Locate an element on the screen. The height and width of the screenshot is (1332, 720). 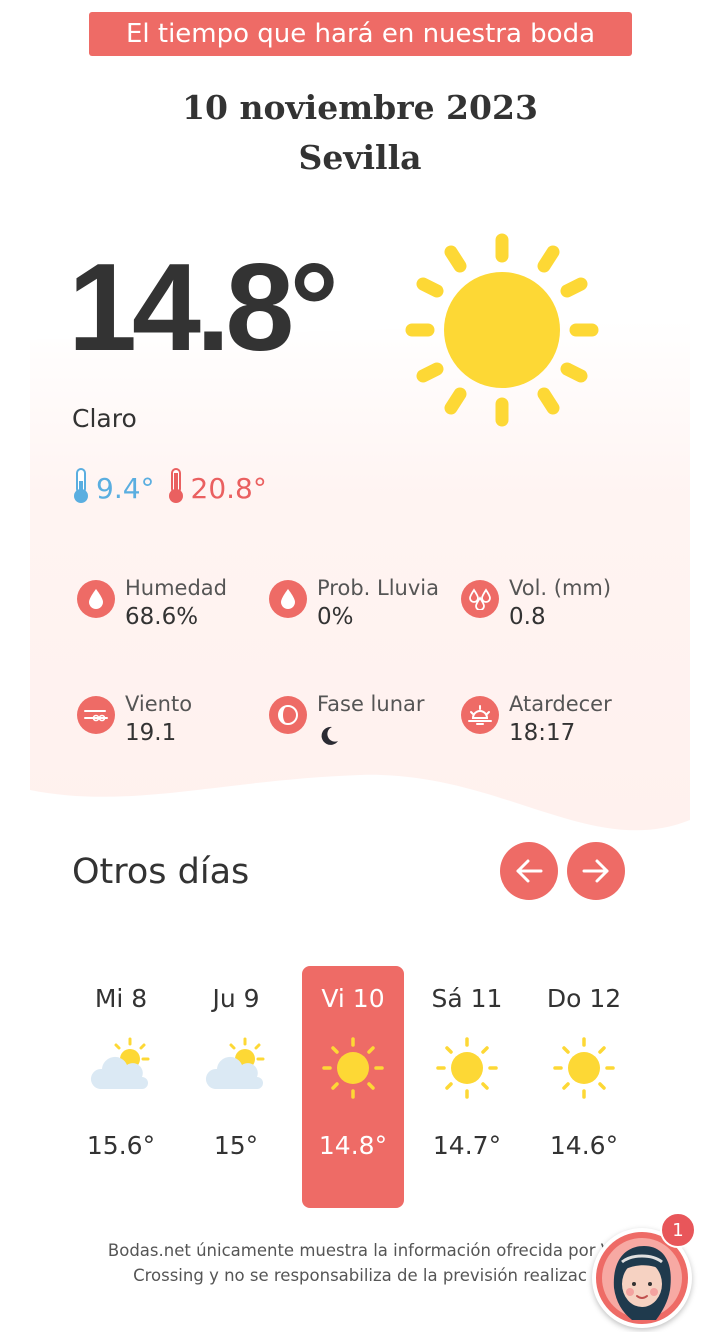
stat-rain-probability: Prob. Lluvia 0% is located at coordinates (354, 603).